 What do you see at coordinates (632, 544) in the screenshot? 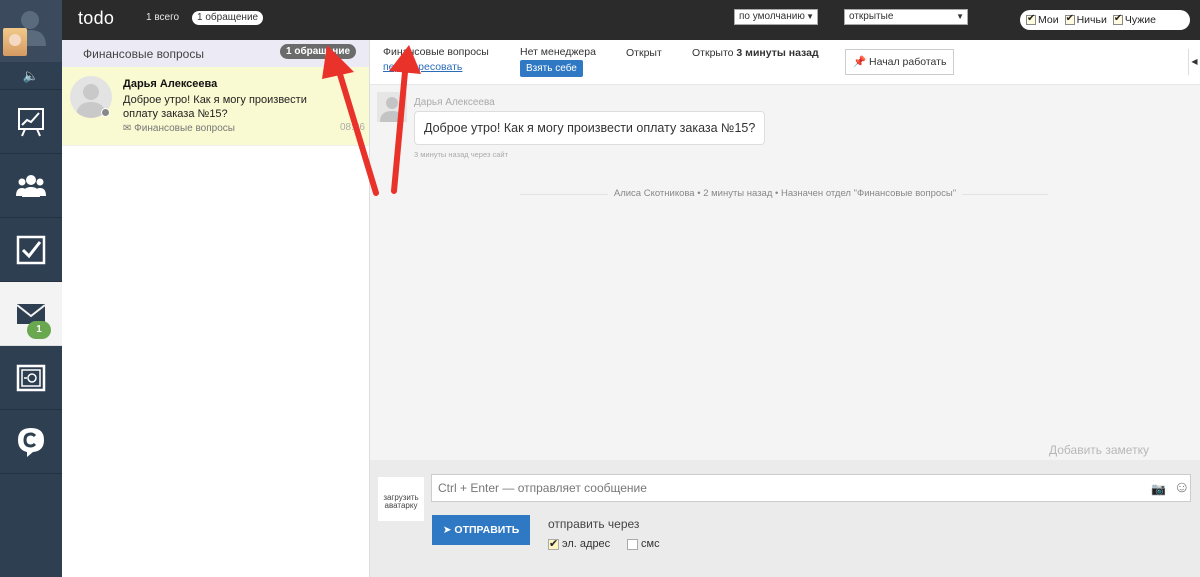
I see `checkbox-empty-icon` at bounding box center [632, 544].